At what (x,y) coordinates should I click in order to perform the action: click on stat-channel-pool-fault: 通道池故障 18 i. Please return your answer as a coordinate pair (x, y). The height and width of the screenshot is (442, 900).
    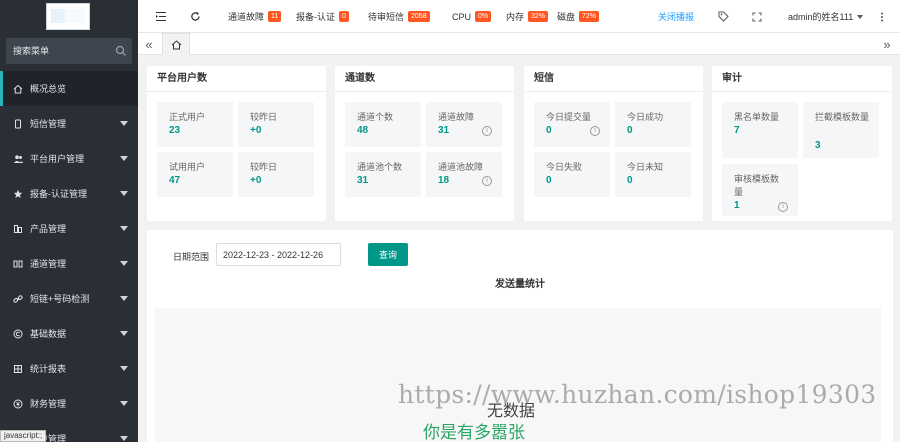
    Looking at the image, I should click on (464, 174).